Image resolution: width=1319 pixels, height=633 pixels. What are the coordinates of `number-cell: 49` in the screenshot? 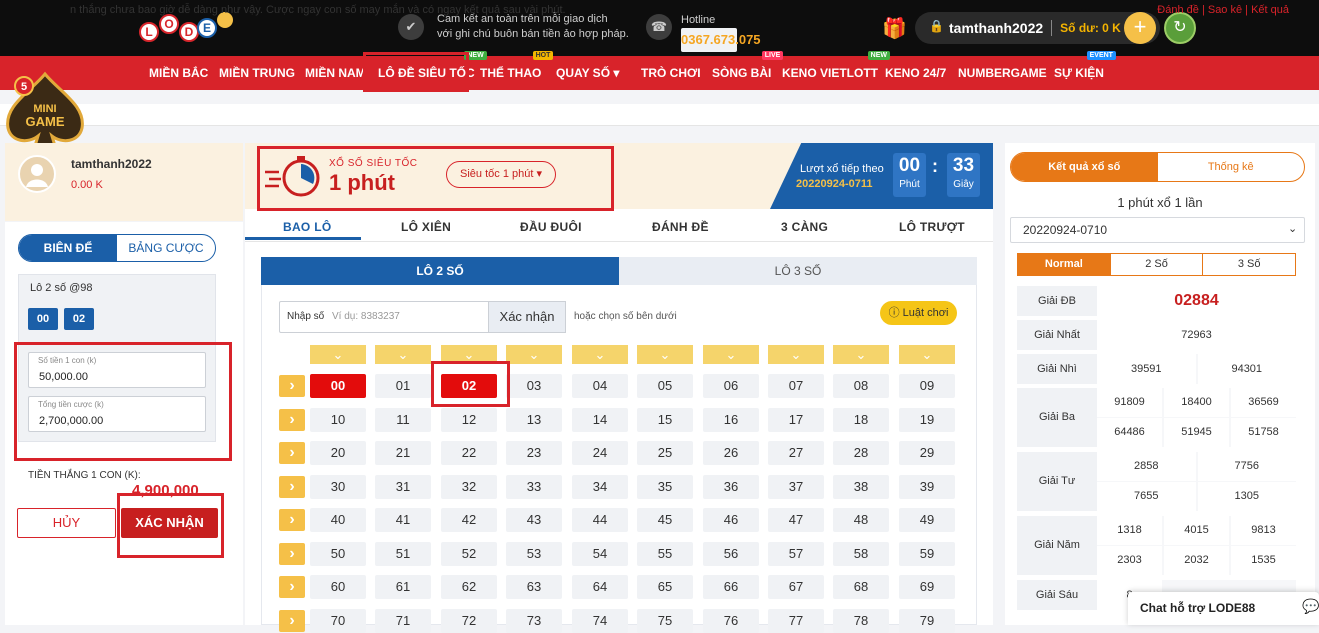 It's located at (927, 520).